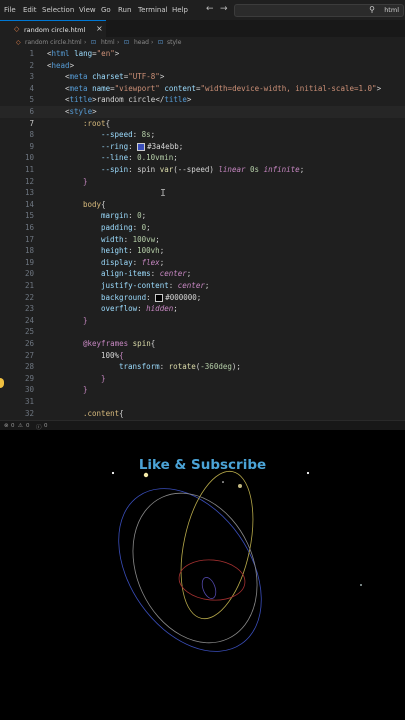 Image resolution: width=405 pixels, height=720 pixels. Describe the element at coordinates (6, 426) in the screenshot. I see `error-icon: ⊗` at that location.